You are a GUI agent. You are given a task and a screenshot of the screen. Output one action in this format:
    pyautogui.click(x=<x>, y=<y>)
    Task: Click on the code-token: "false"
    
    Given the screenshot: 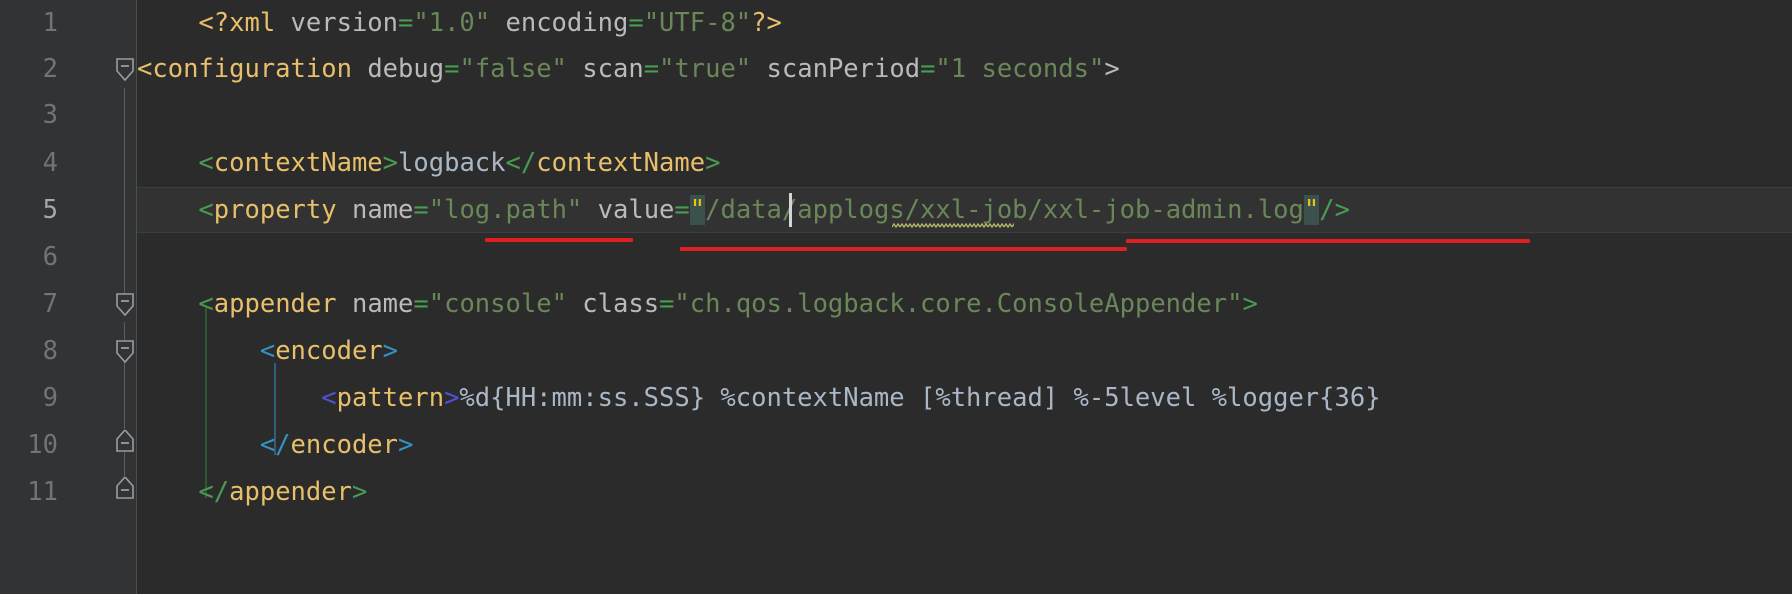 What is the action you would take?
    pyautogui.click(x=513, y=69)
    